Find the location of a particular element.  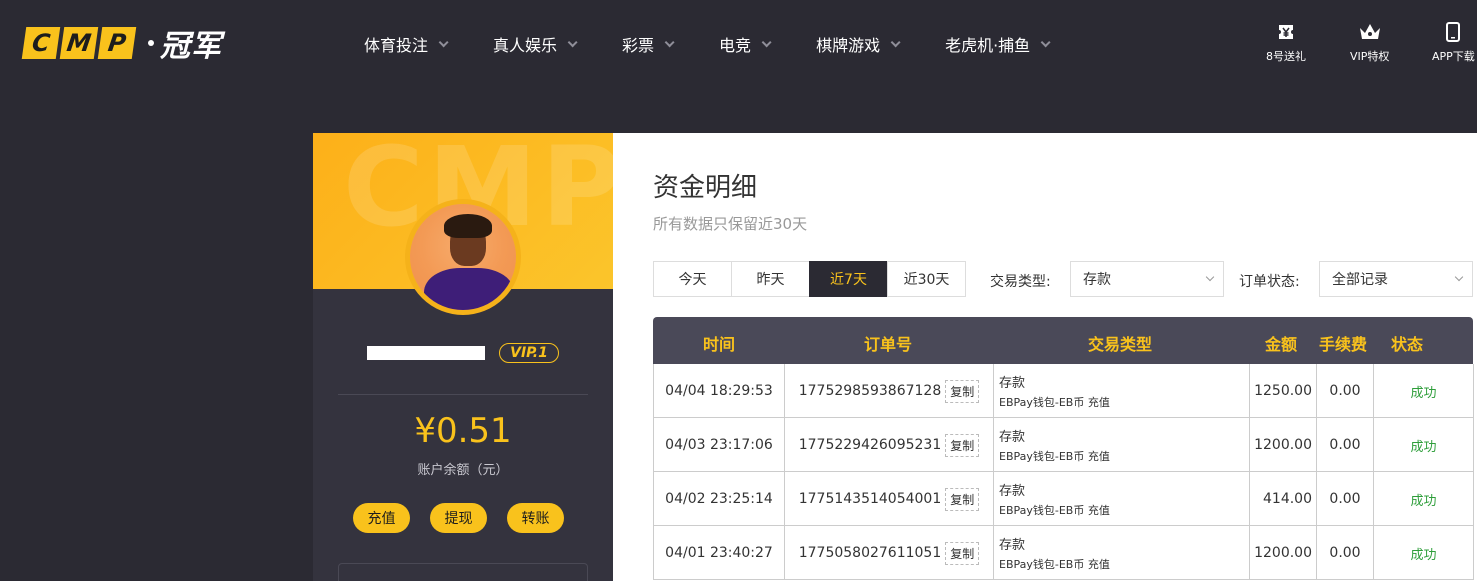

username-redacted is located at coordinates (426, 353).